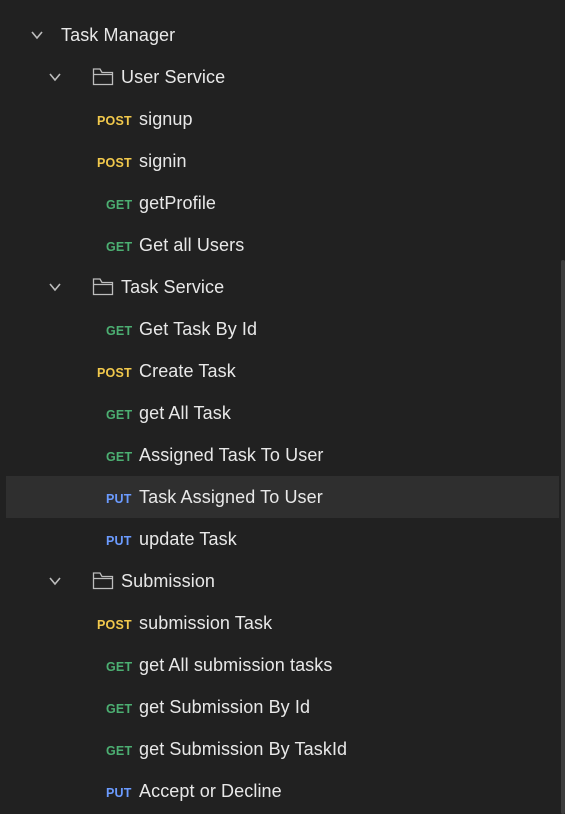  Describe the element at coordinates (210, 791) in the screenshot. I see `request-name: Accept or Decline` at that location.